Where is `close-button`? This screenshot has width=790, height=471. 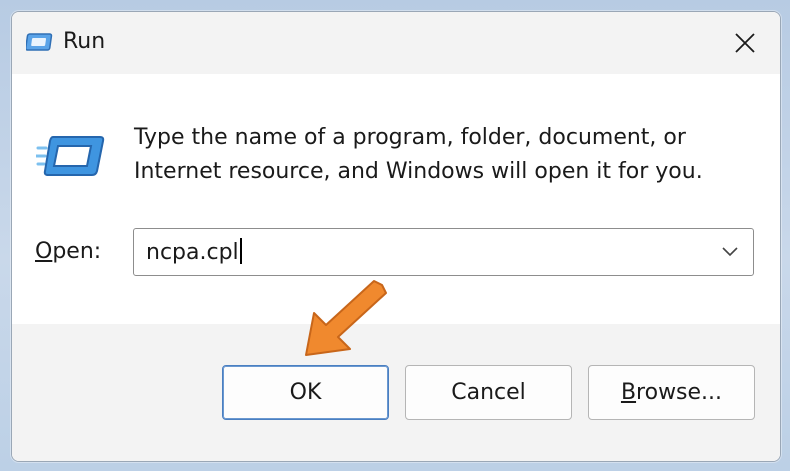 close-button is located at coordinates (745, 43).